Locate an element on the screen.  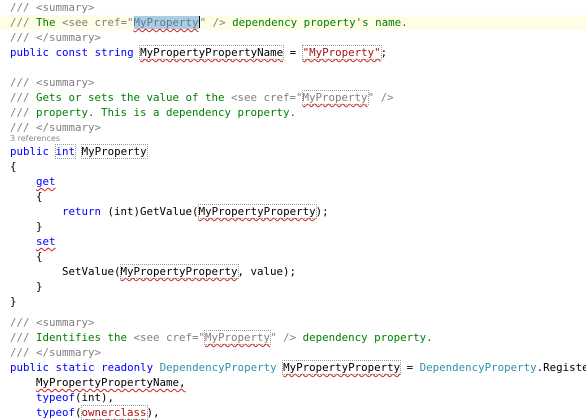
code-line-5-blank is located at coordinates (293, 67).